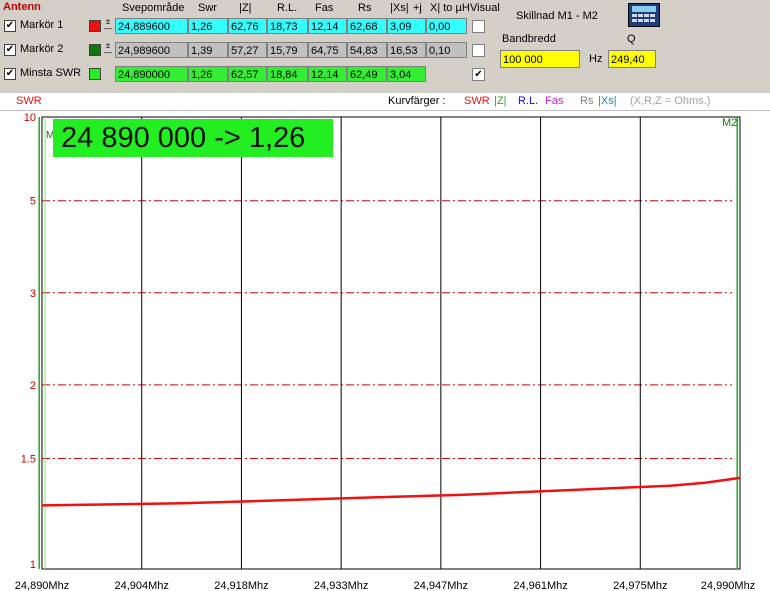 This screenshot has height=591, width=770. Describe the element at coordinates (327, 26) in the screenshot. I see `marker1-phase-field: 12,14` at that location.